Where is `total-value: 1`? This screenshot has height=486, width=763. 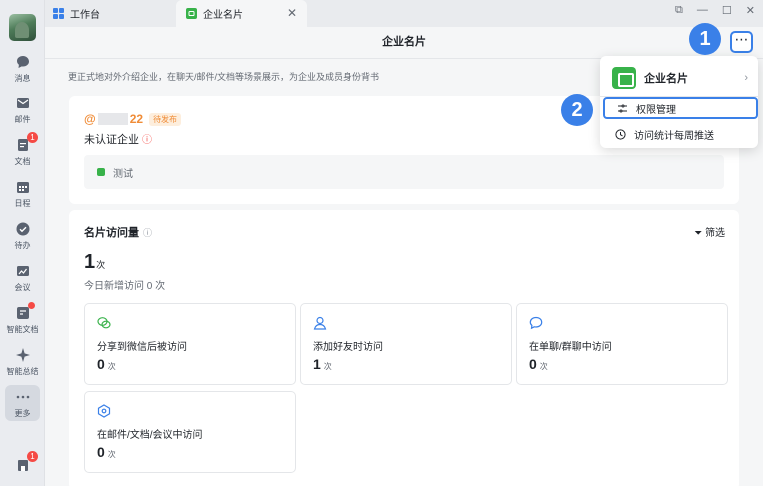 total-value: 1 is located at coordinates (90, 262).